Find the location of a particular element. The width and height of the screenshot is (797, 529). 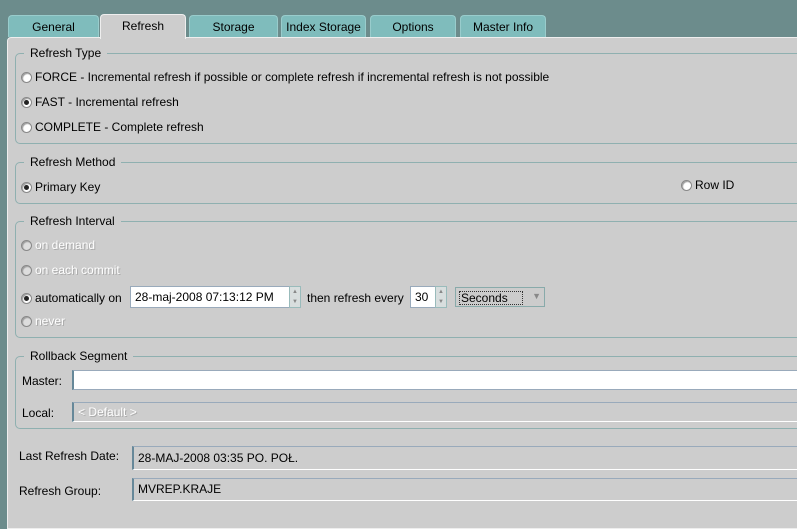

then-refresh-label: then refresh every is located at coordinates (355, 298).